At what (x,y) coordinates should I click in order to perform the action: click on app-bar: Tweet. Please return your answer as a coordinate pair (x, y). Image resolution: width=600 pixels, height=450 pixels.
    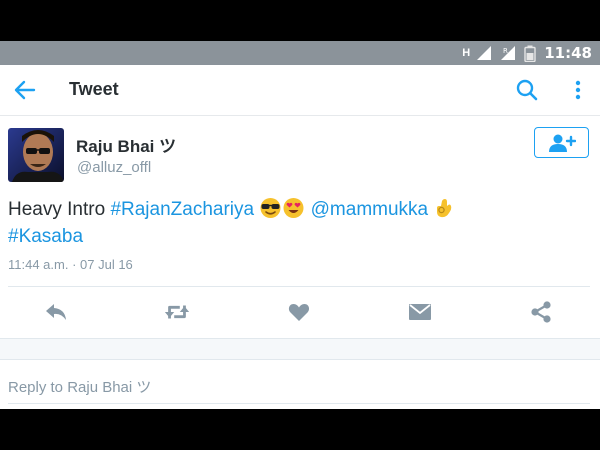
    Looking at the image, I should click on (300, 90).